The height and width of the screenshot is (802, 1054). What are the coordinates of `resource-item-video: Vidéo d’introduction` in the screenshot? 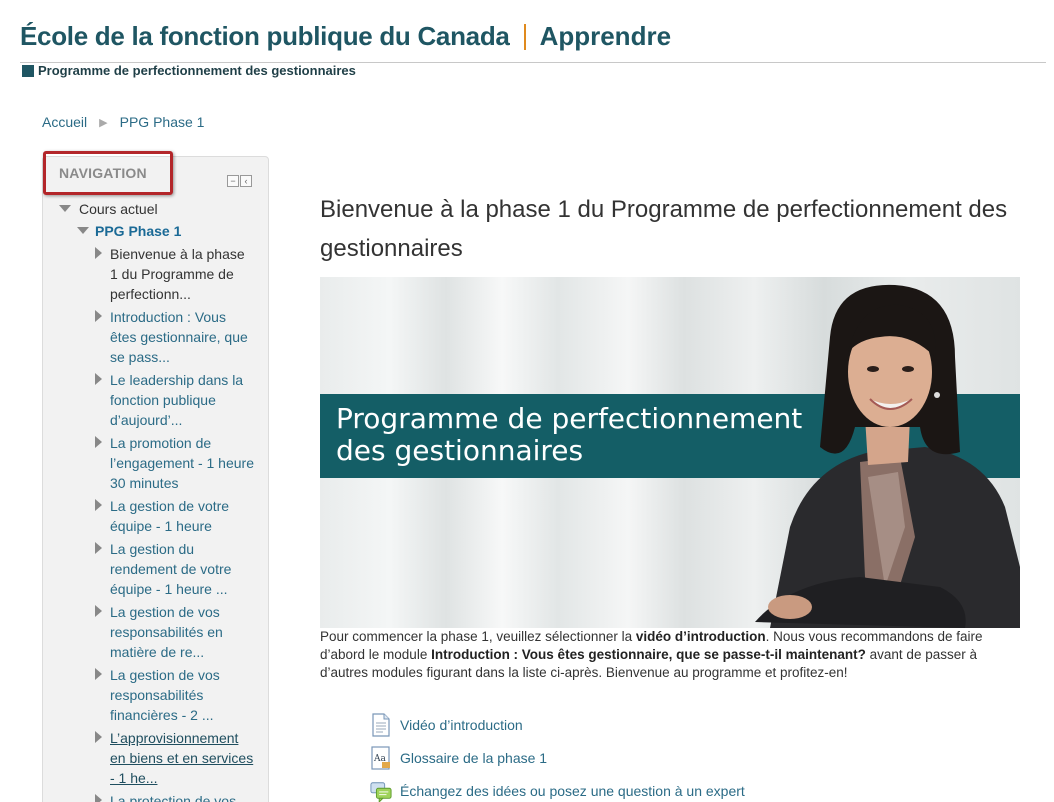 It's located at (557, 724).